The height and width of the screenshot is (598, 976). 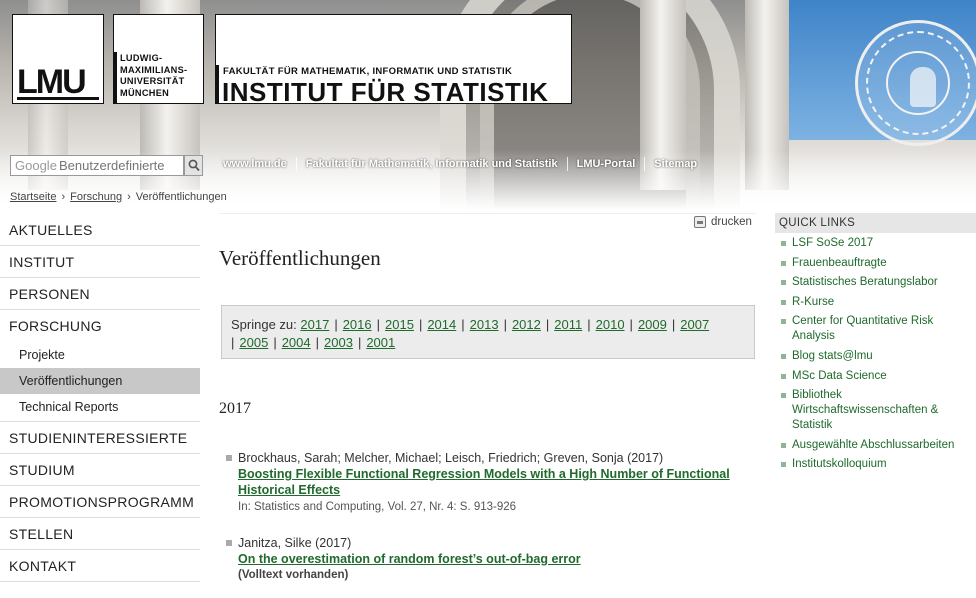 What do you see at coordinates (915, 83) in the screenshot?
I see `university-seal-icon` at bounding box center [915, 83].